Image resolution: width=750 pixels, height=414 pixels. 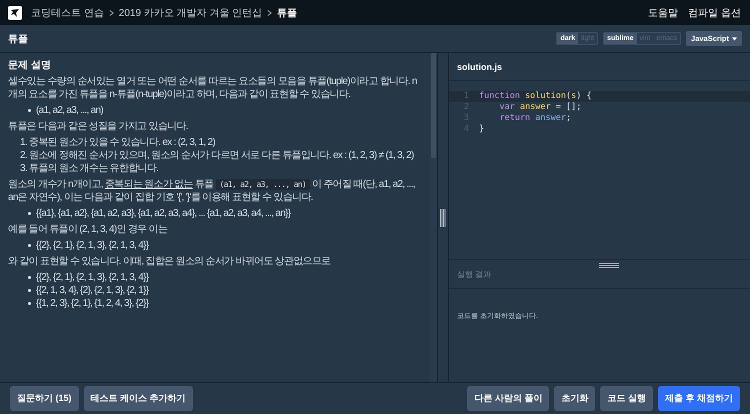 I want to click on description-paragraph: 튜플은 다음과 같은 성질을 가지고 있습니다., so click(x=98, y=126).